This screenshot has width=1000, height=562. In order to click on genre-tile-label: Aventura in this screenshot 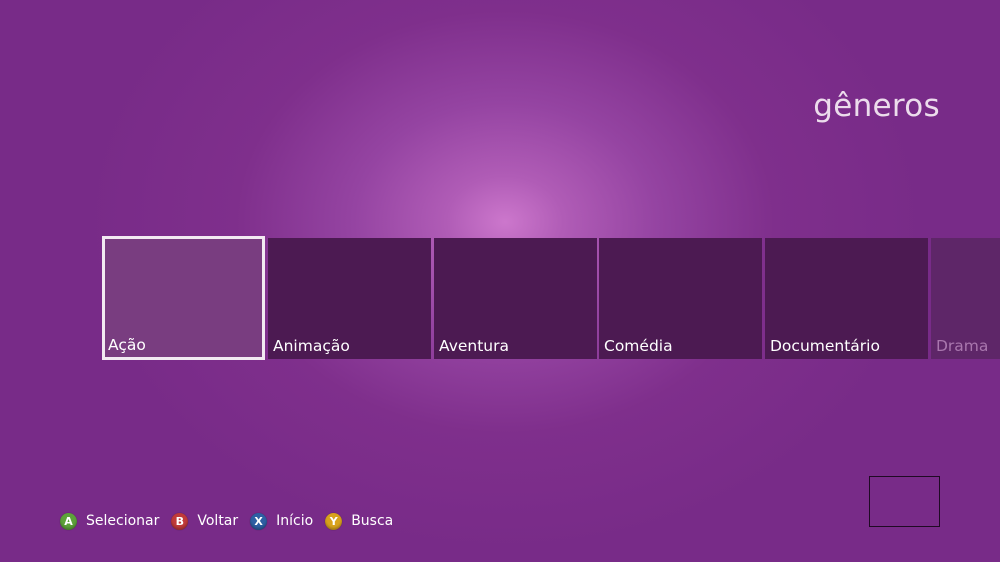, I will do `click(474, 346)`.